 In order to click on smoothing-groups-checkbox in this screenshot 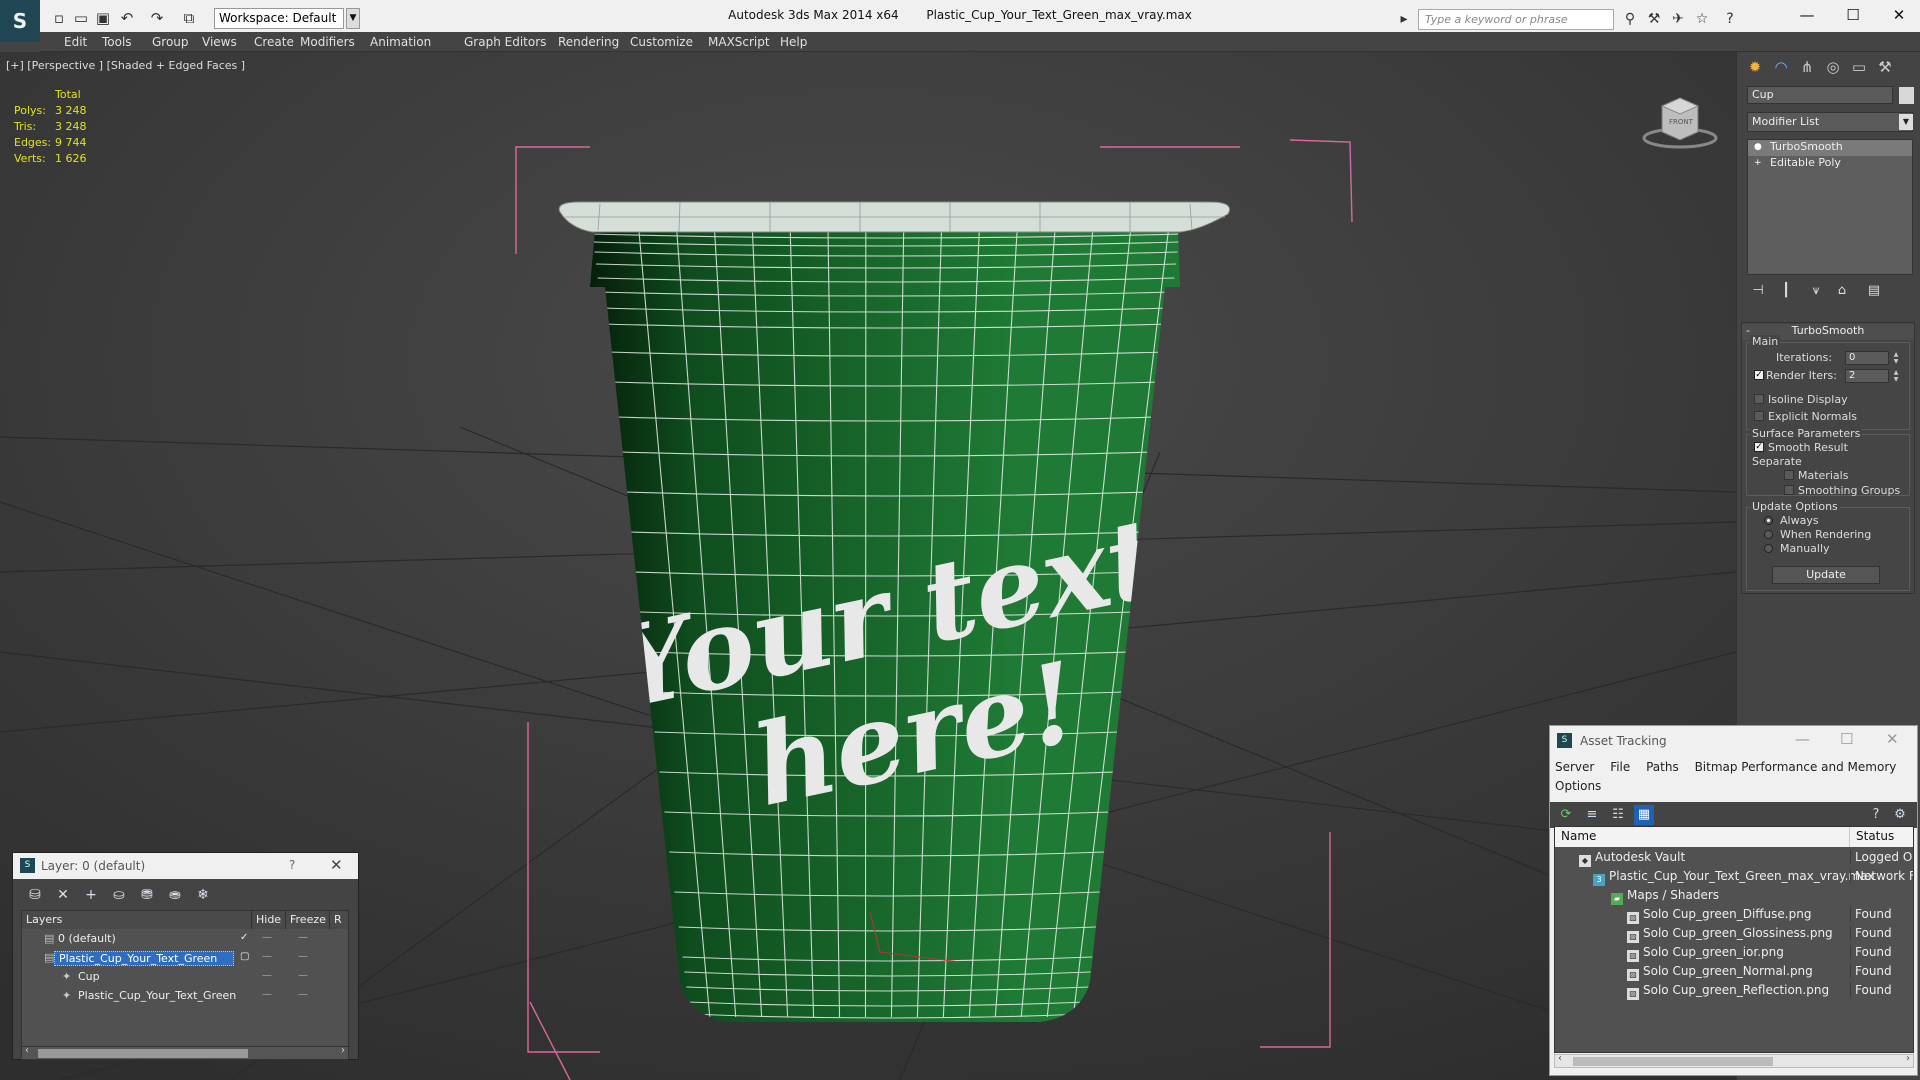, I will do `click(1789, 490)`.